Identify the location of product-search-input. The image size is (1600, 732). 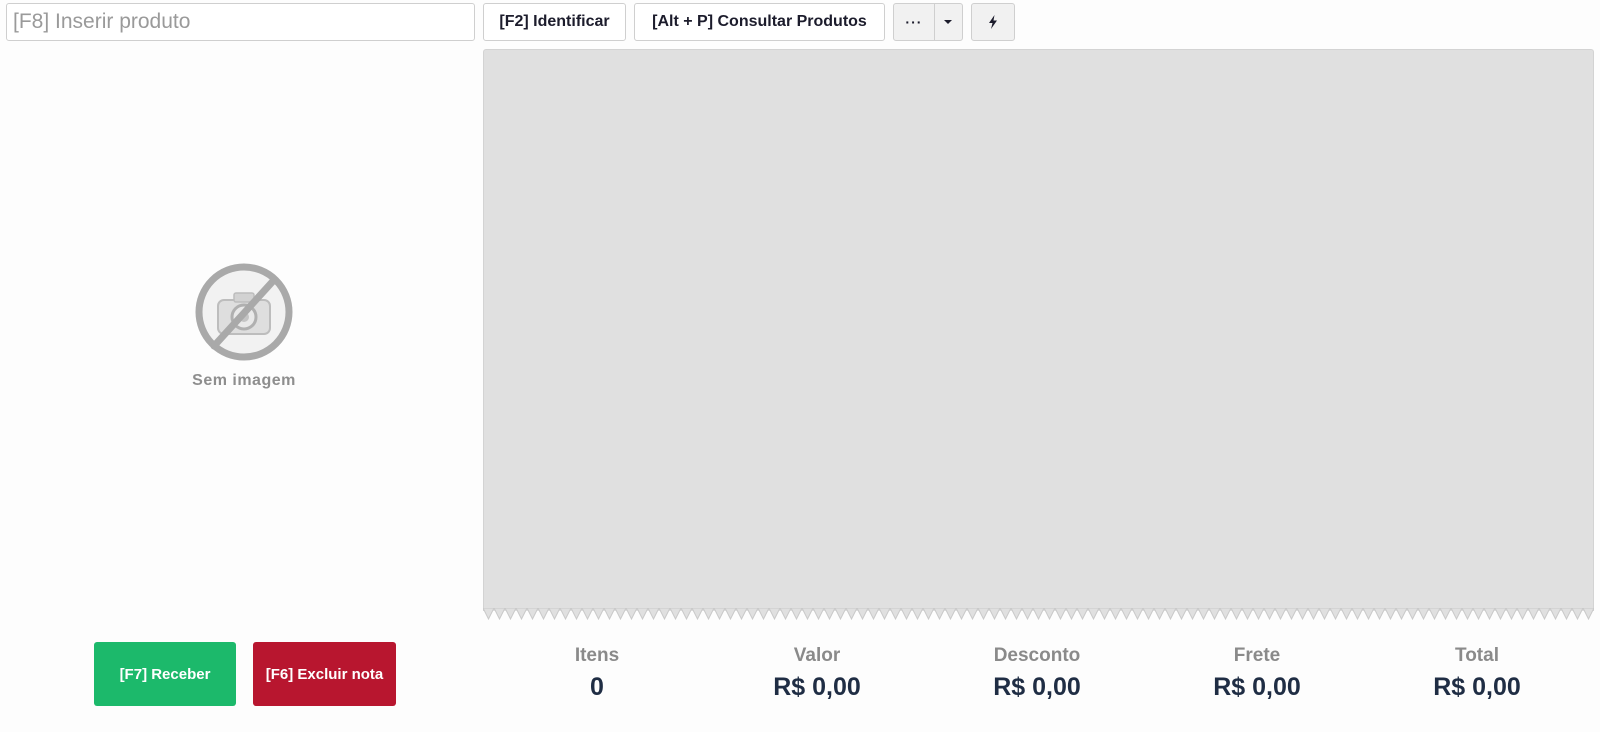
(240, 22).